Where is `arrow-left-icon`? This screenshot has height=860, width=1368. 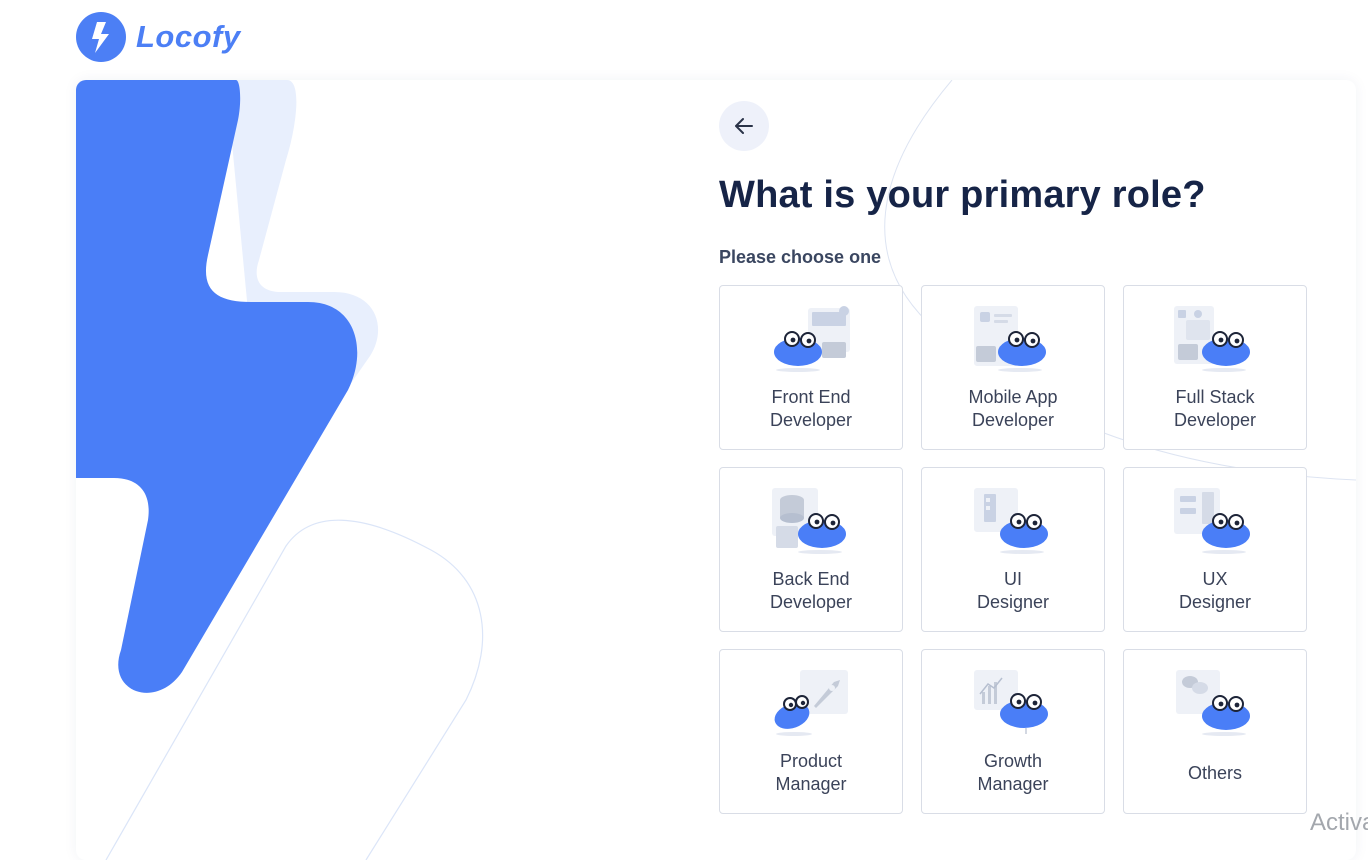 arrow-left-icon is located at coordinates (744, 126).